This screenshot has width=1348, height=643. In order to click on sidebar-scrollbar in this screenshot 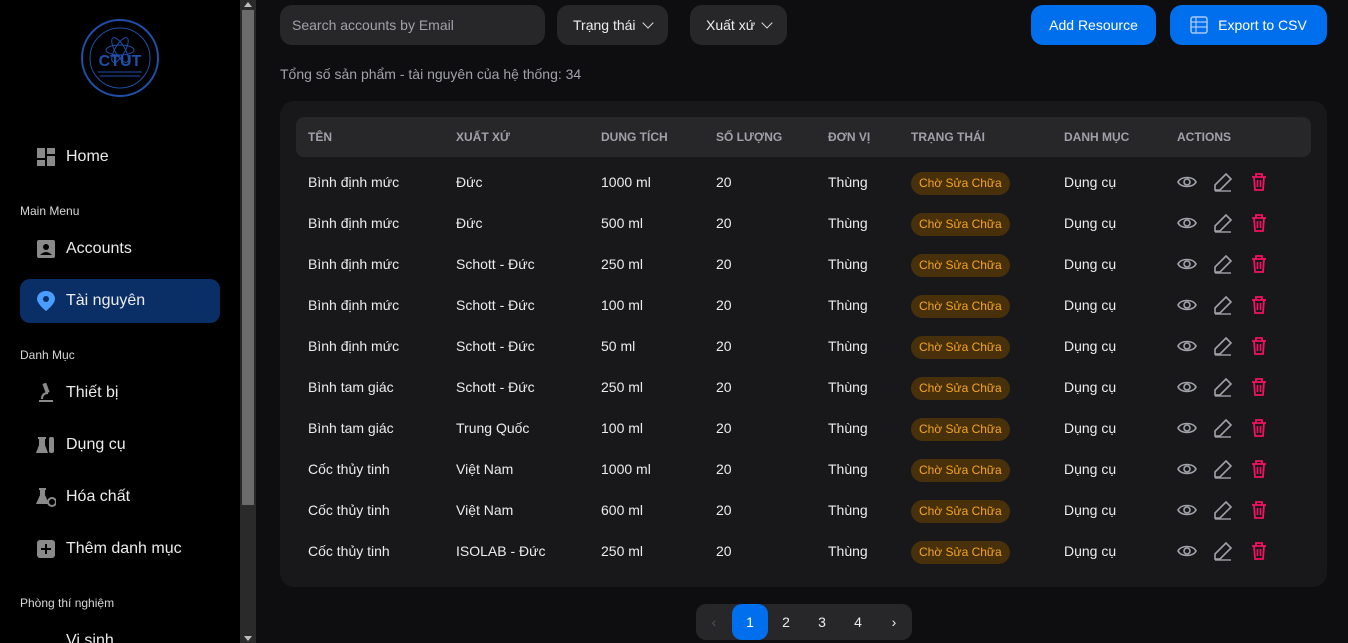, I will do `click(248, 321)`.